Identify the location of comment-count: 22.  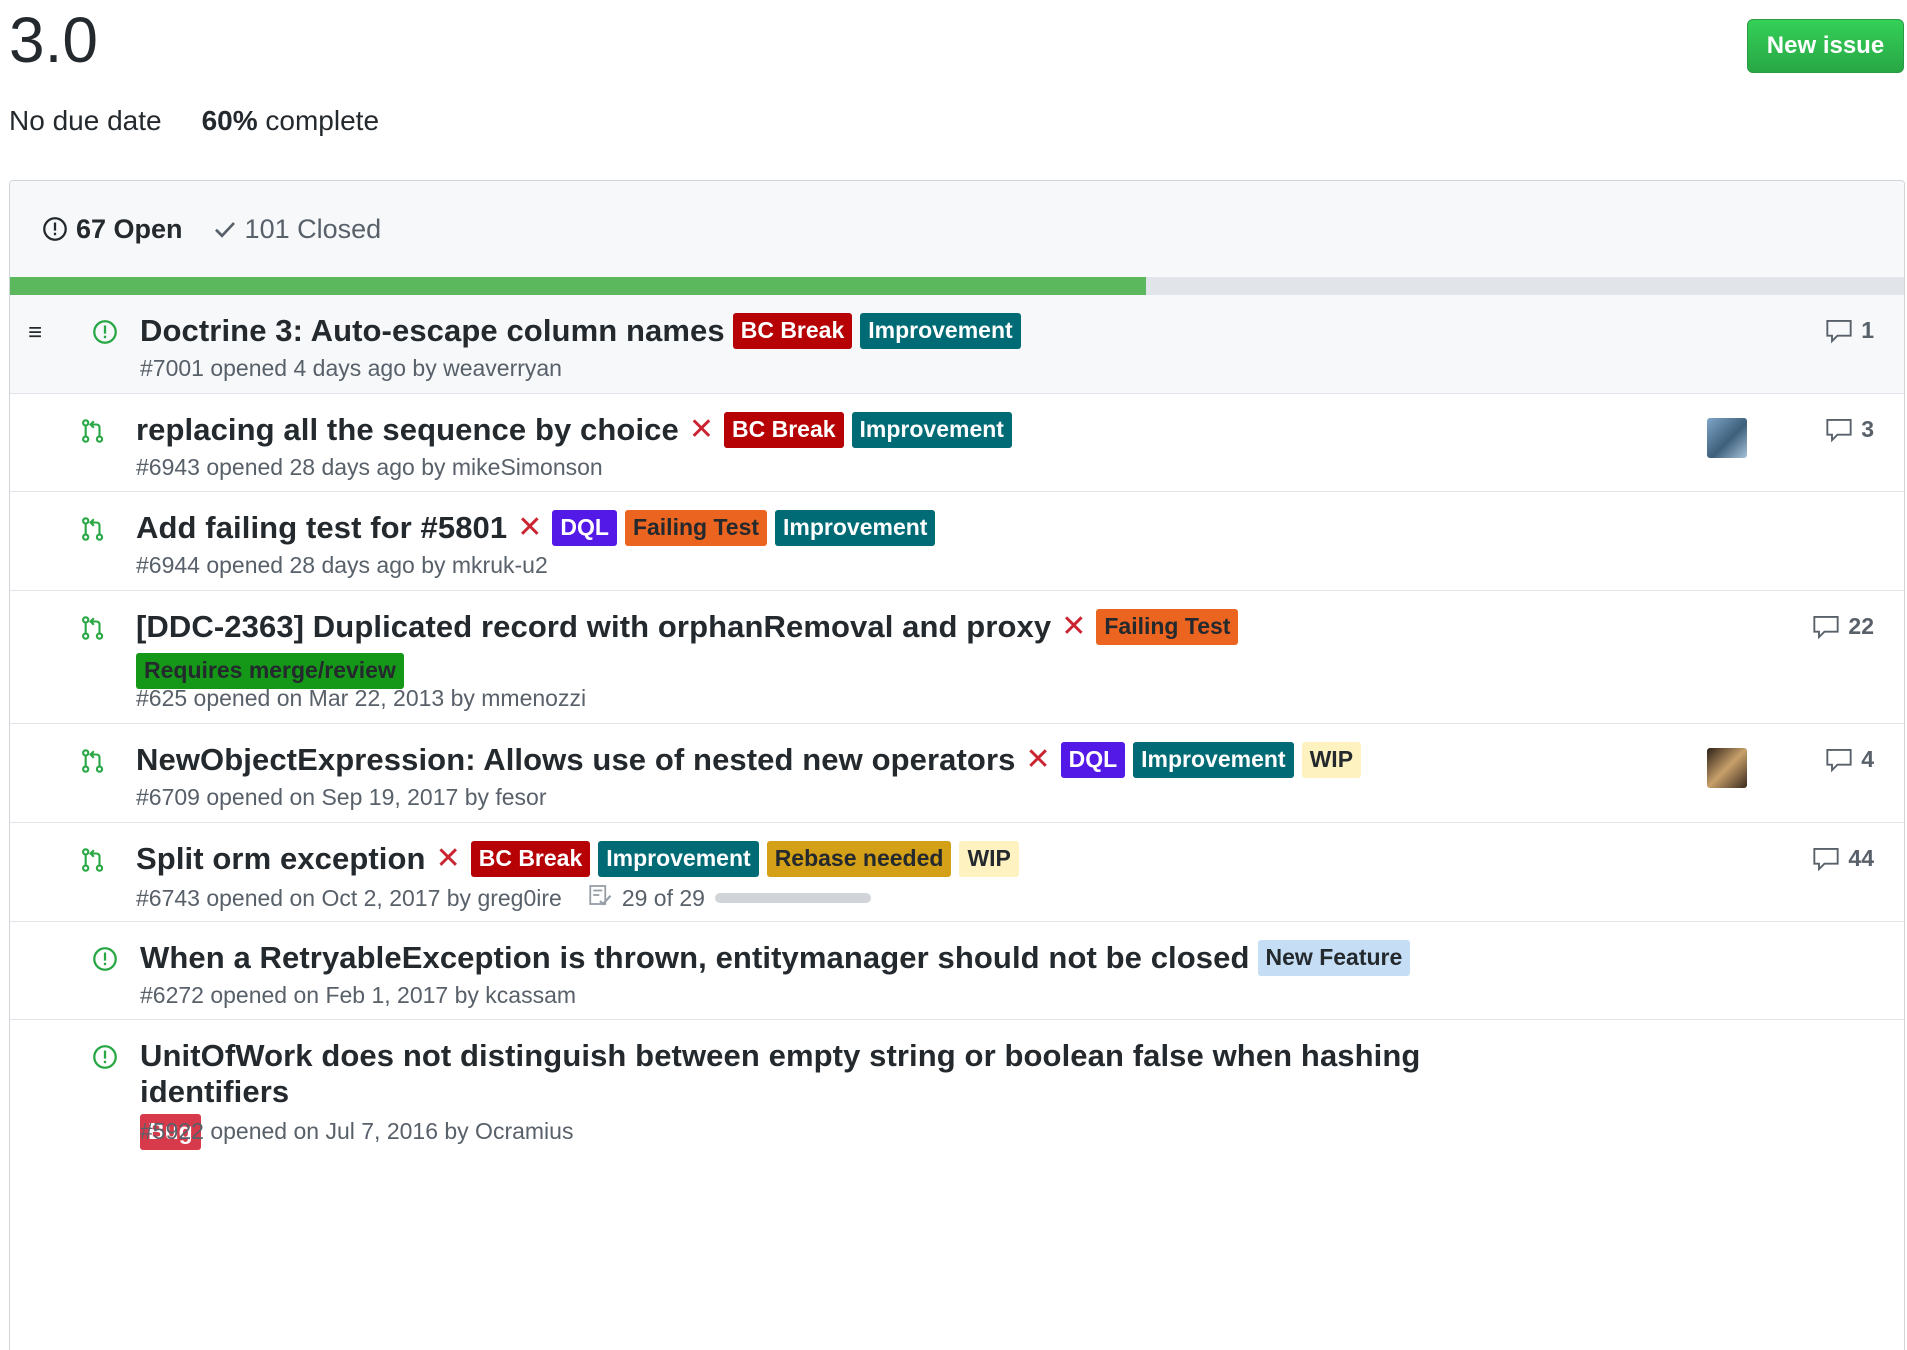
(1843, 626).